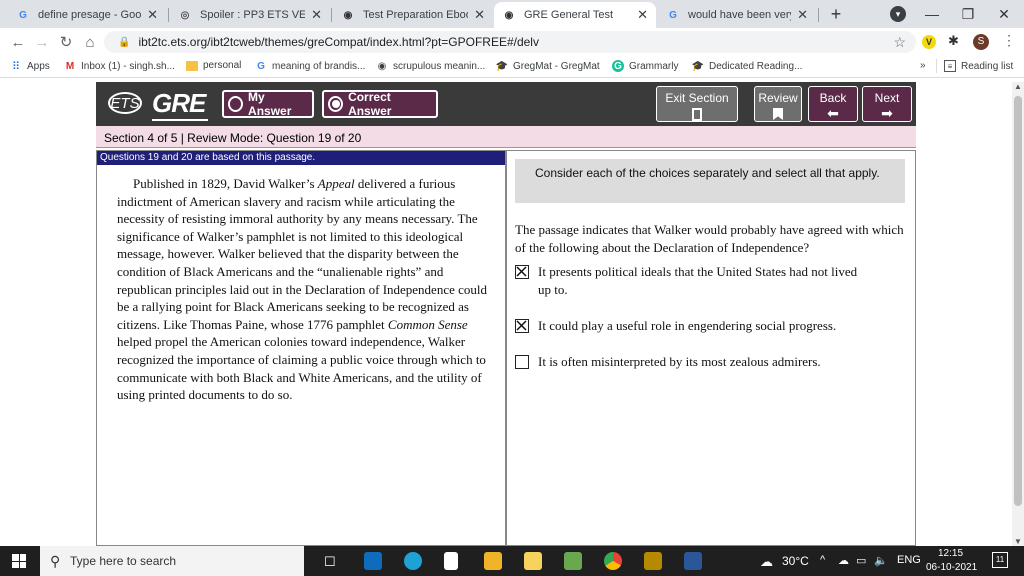 This screenshot has height=576, width=1024. What do you see at coordinates (213, 65) in the screenshot?
I see `bookmark-personal: personal` at bounding box center [213, 65].